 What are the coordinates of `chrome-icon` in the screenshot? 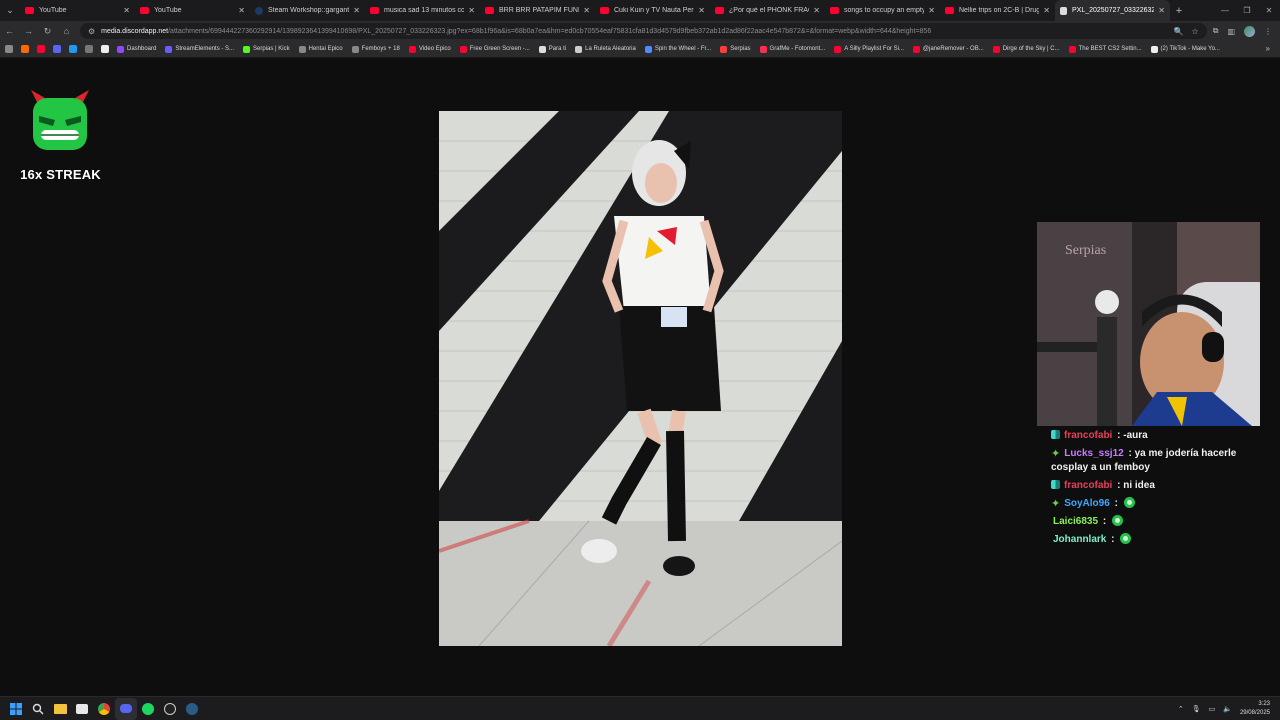 It's located at (104, 709).